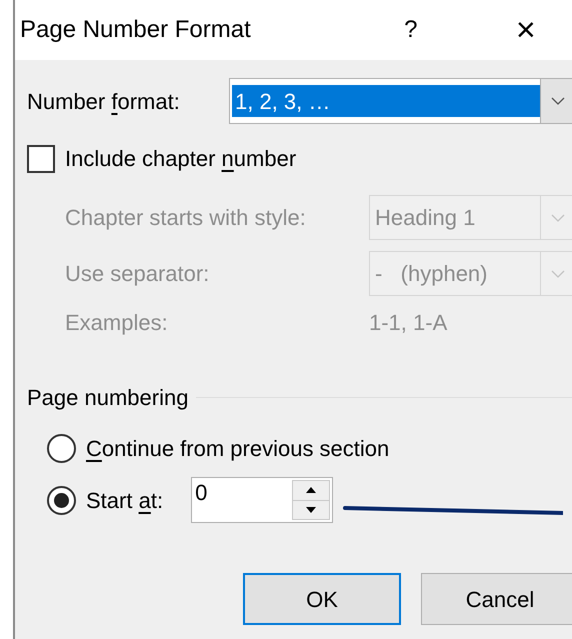 The image size is (572, 639). I want to click on page-numbering-heading: Page numbering, so click(107, 398).